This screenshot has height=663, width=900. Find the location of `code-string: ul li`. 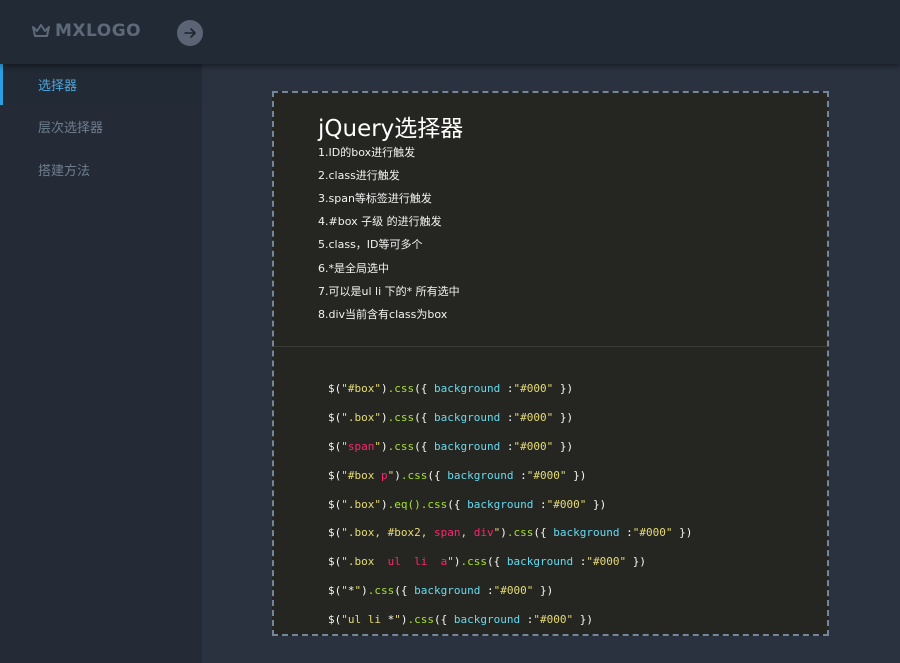

code-string: ul li is located at coordinates (367, 619).